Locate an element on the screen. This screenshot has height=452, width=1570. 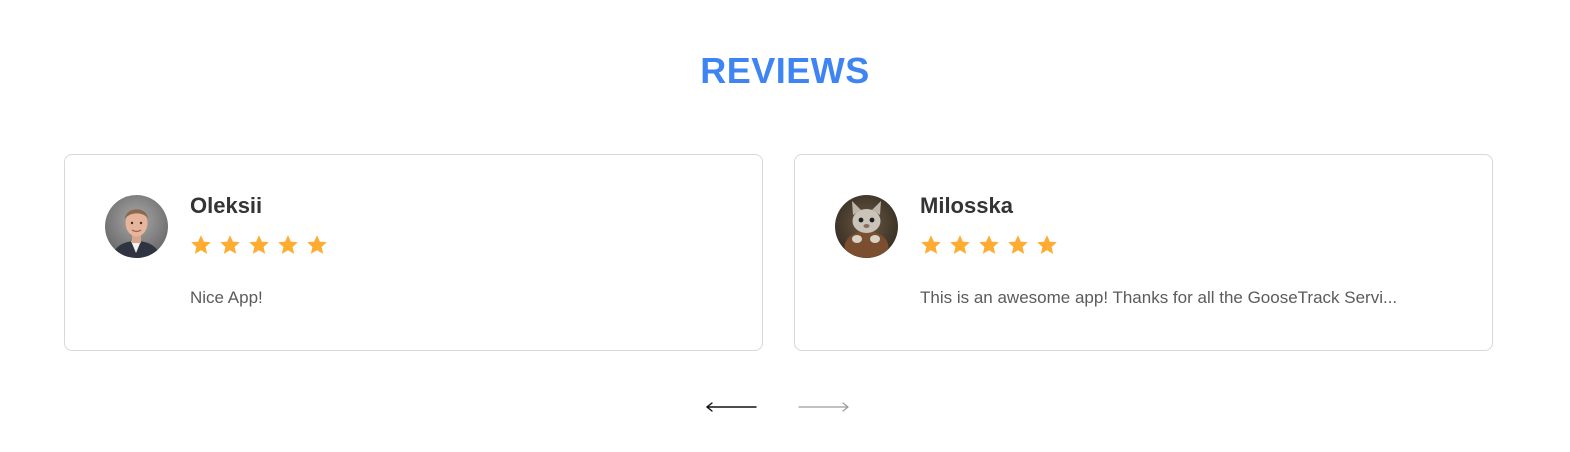
user-photo-avatar-icon is located at coordinates (136, 226).